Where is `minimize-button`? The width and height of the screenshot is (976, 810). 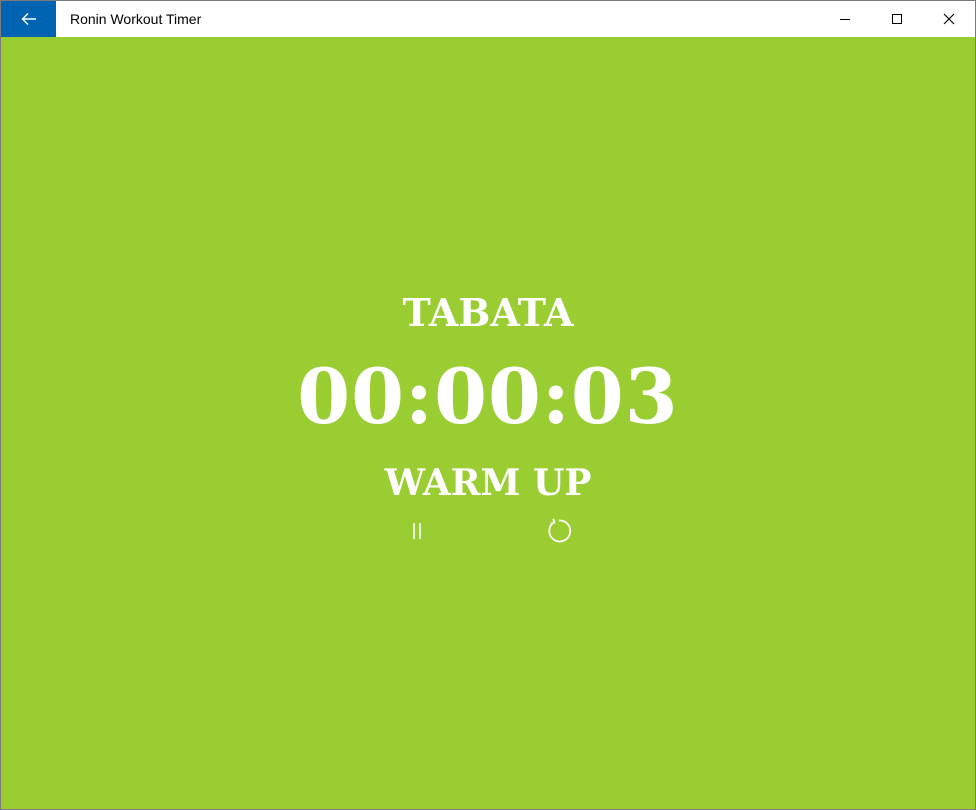 minimize-button is located at coordinates (845, 19).